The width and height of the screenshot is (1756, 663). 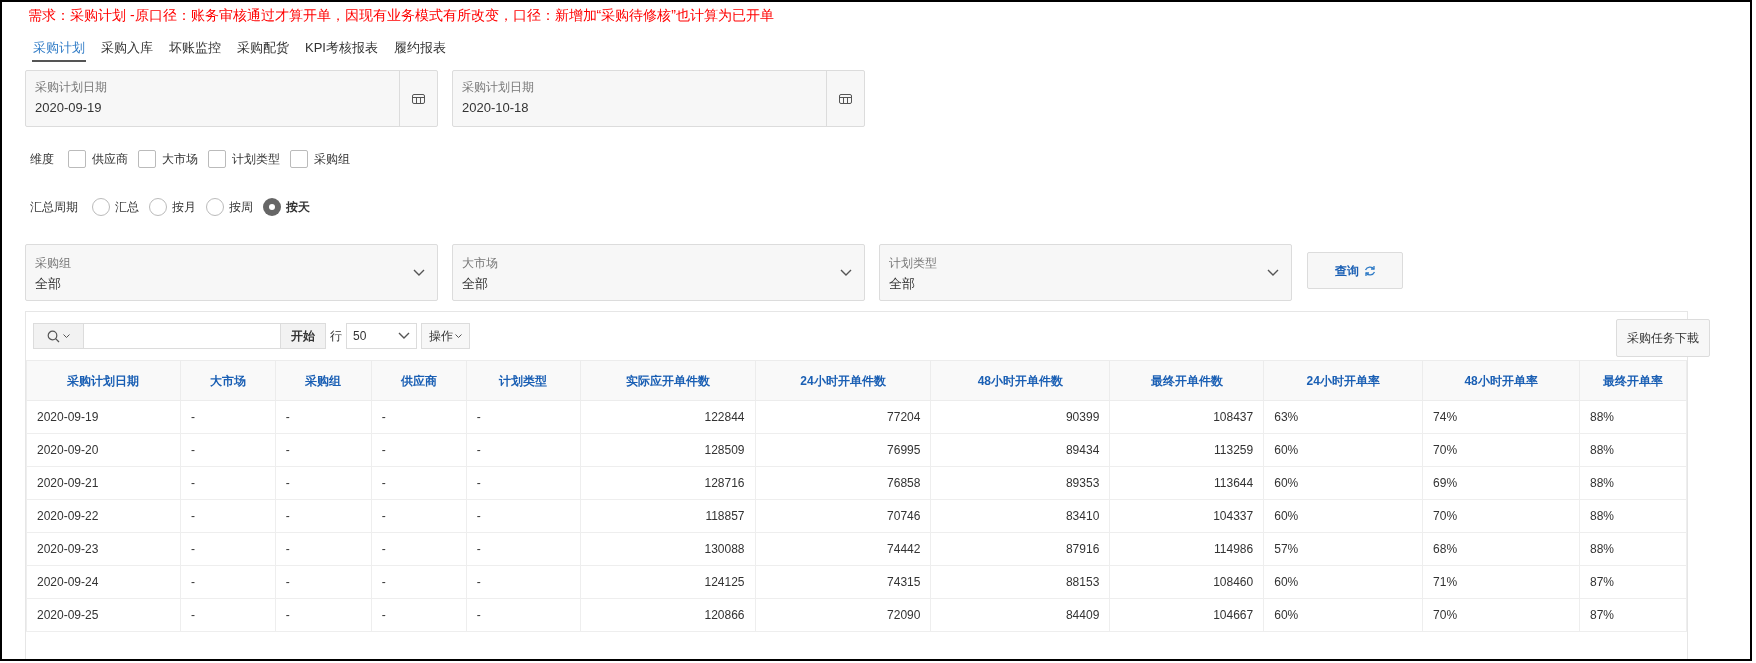 I want to click on table-cell: 128716, so click(x=668, y=483).